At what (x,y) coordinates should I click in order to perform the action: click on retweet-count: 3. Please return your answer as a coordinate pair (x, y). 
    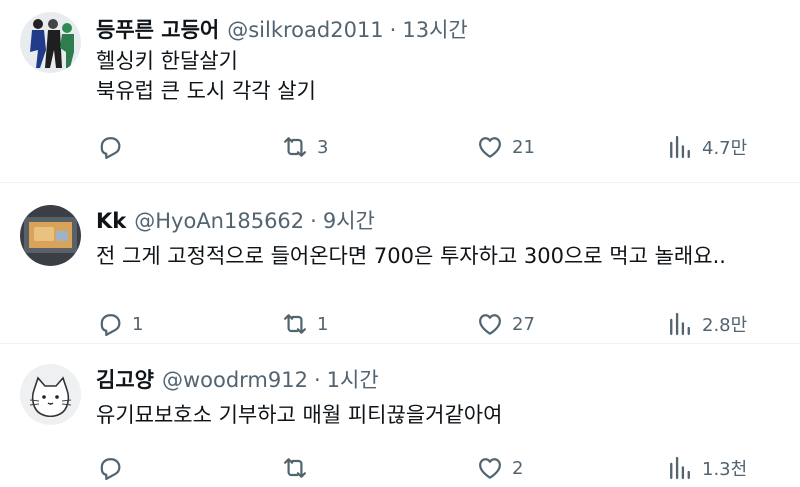
    Looking at the image, I should click on (323, 147).